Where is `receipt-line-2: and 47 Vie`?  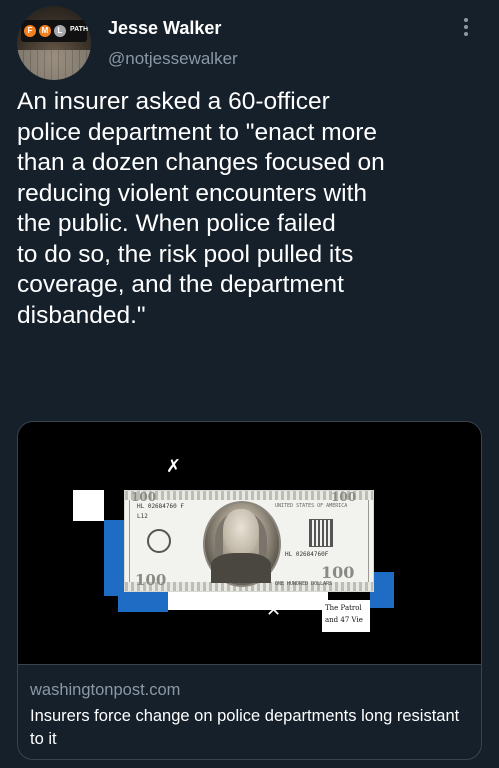
receipt-line-2: and 47 Vie is located at coordinates (344, 620).